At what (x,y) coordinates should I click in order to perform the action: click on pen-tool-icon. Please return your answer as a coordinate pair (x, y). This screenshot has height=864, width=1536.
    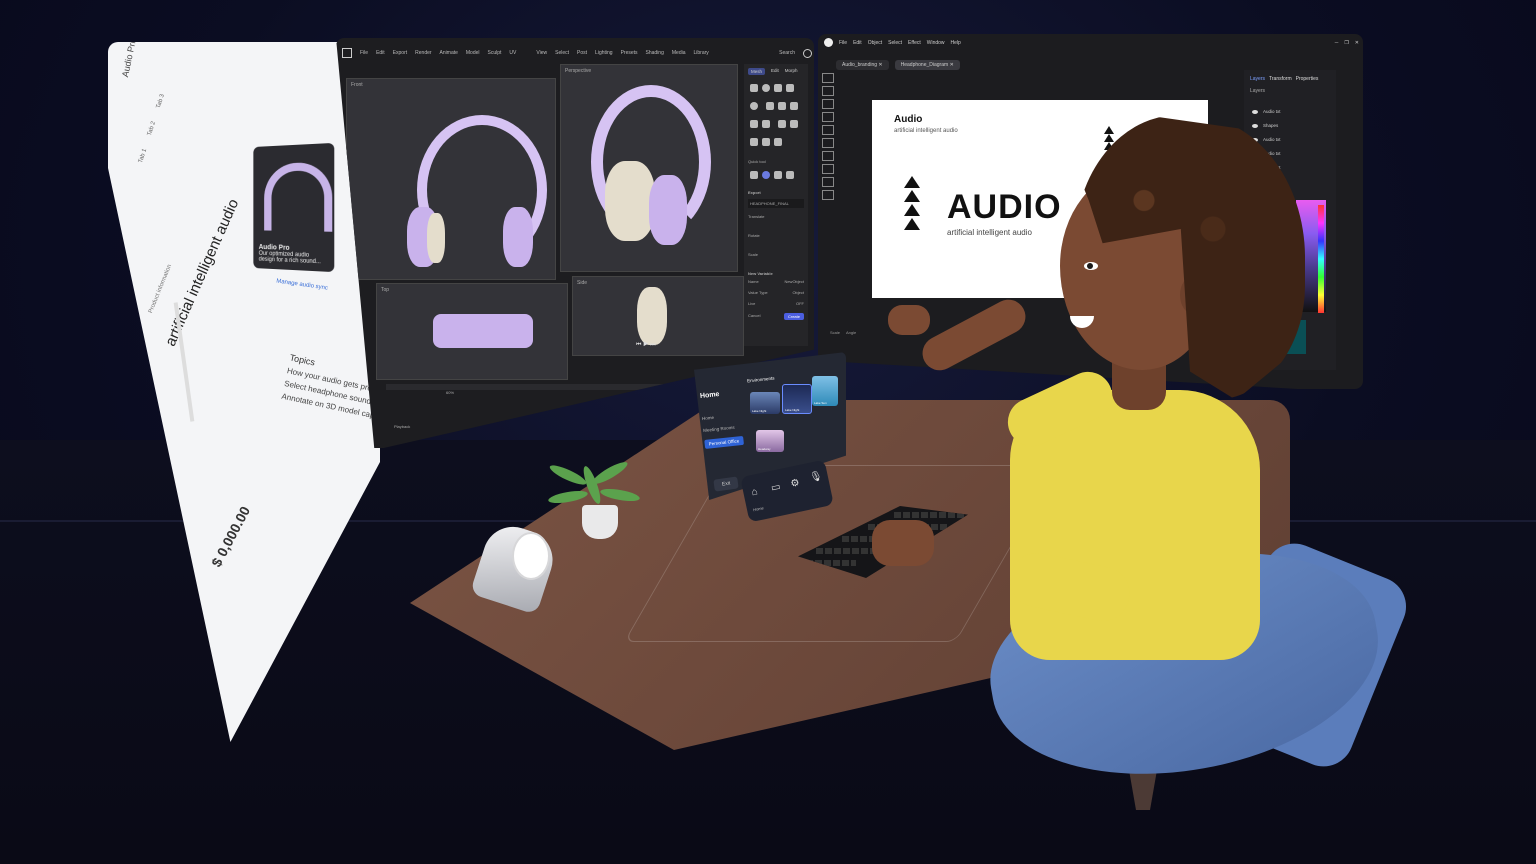
    Looking at the image, I should click on (828, 104).